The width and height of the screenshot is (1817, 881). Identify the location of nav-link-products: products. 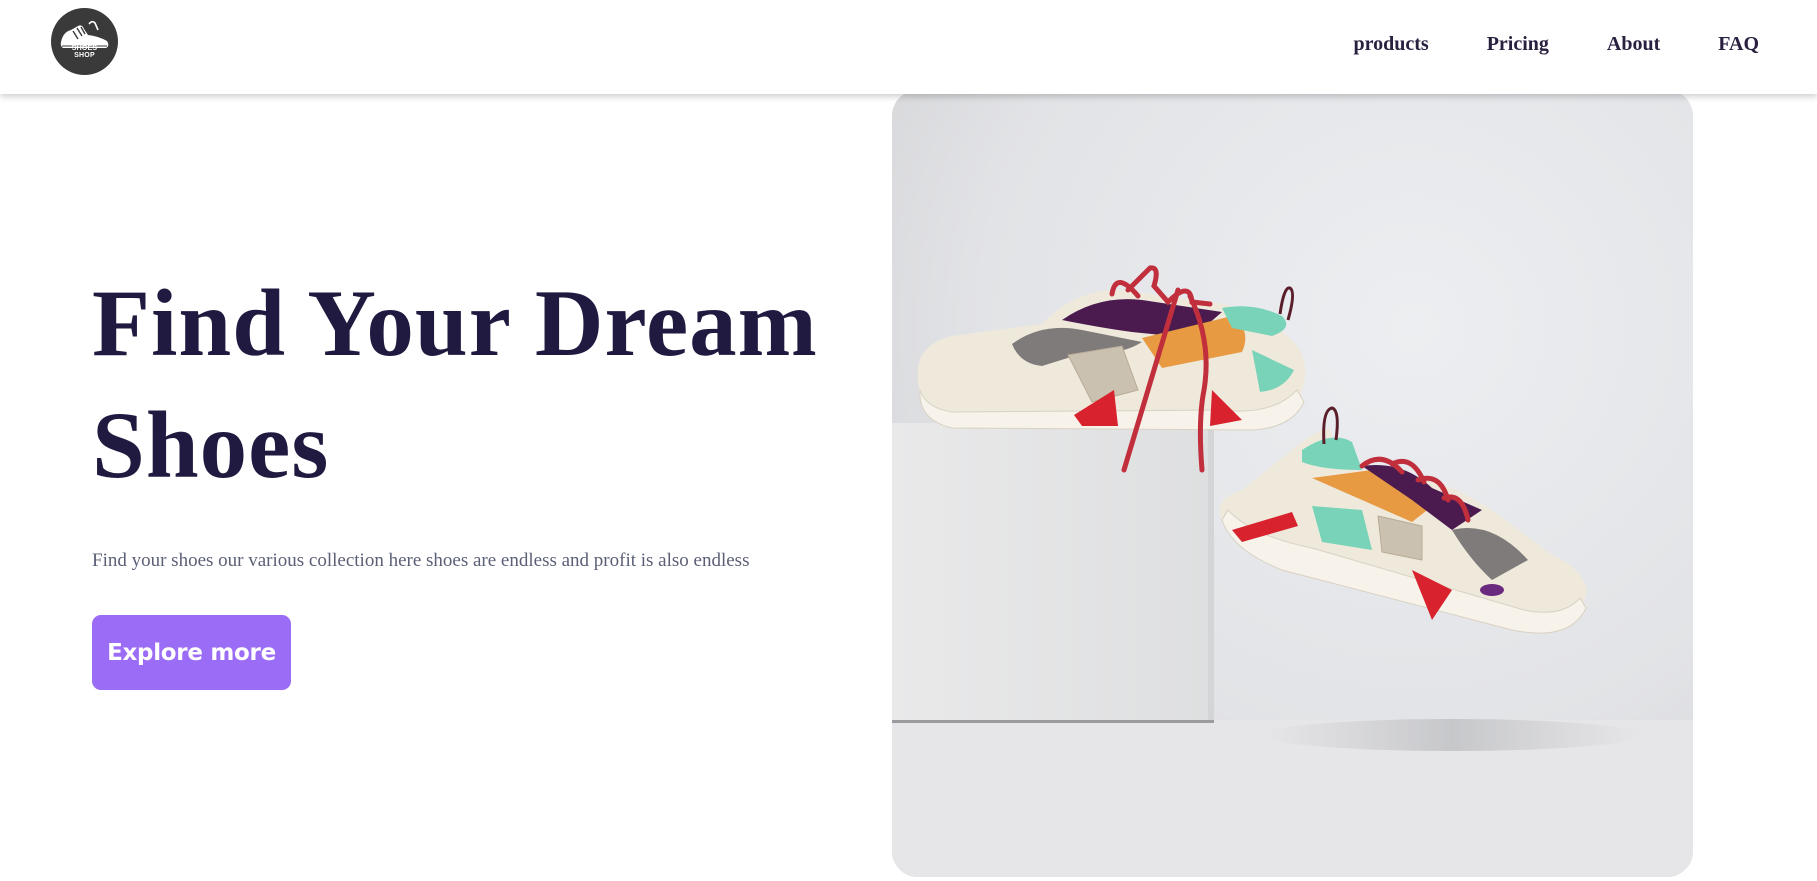
(1390, 44).